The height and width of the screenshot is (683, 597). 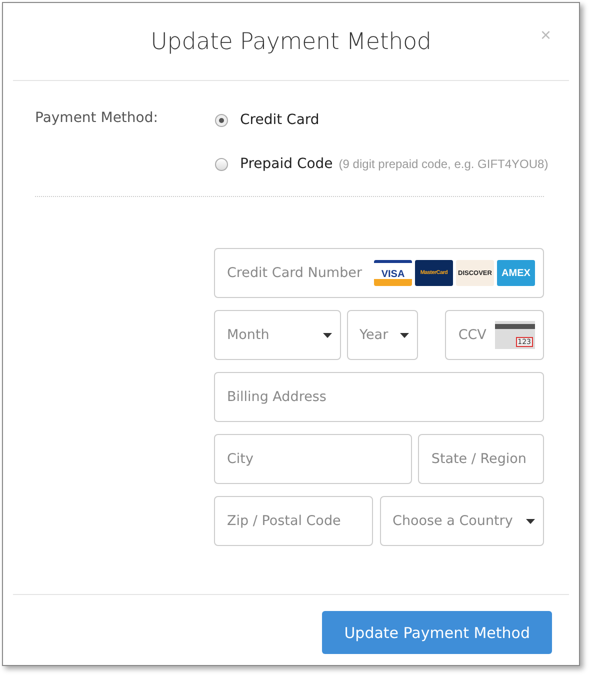 I want to click on select-field: Month, so click(x=277, y=335).